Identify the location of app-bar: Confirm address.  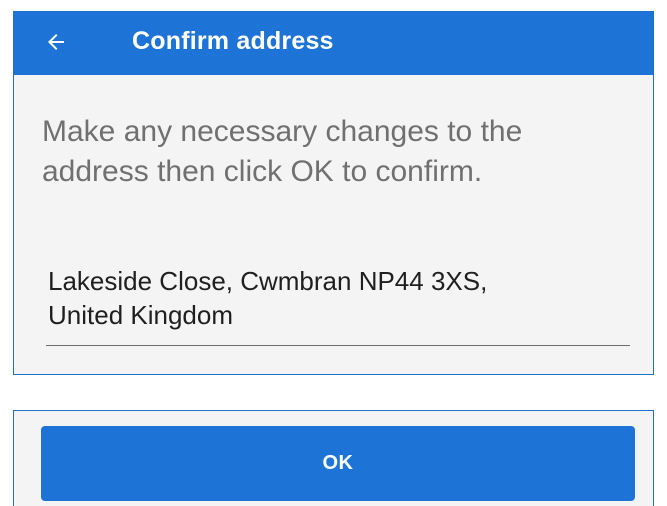
(333, 43).